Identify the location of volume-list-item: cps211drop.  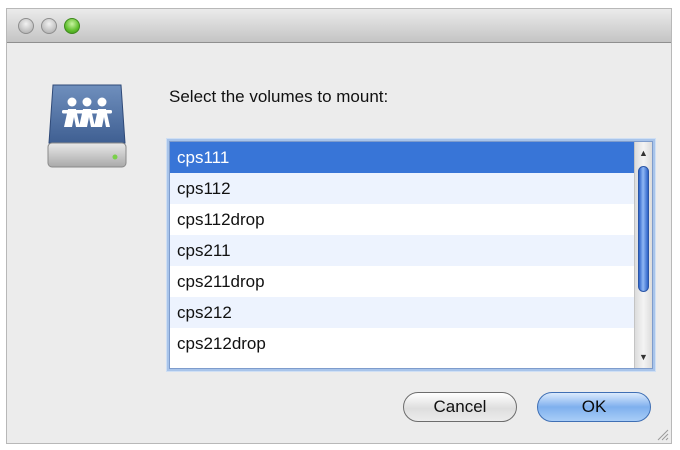
(402, 281).